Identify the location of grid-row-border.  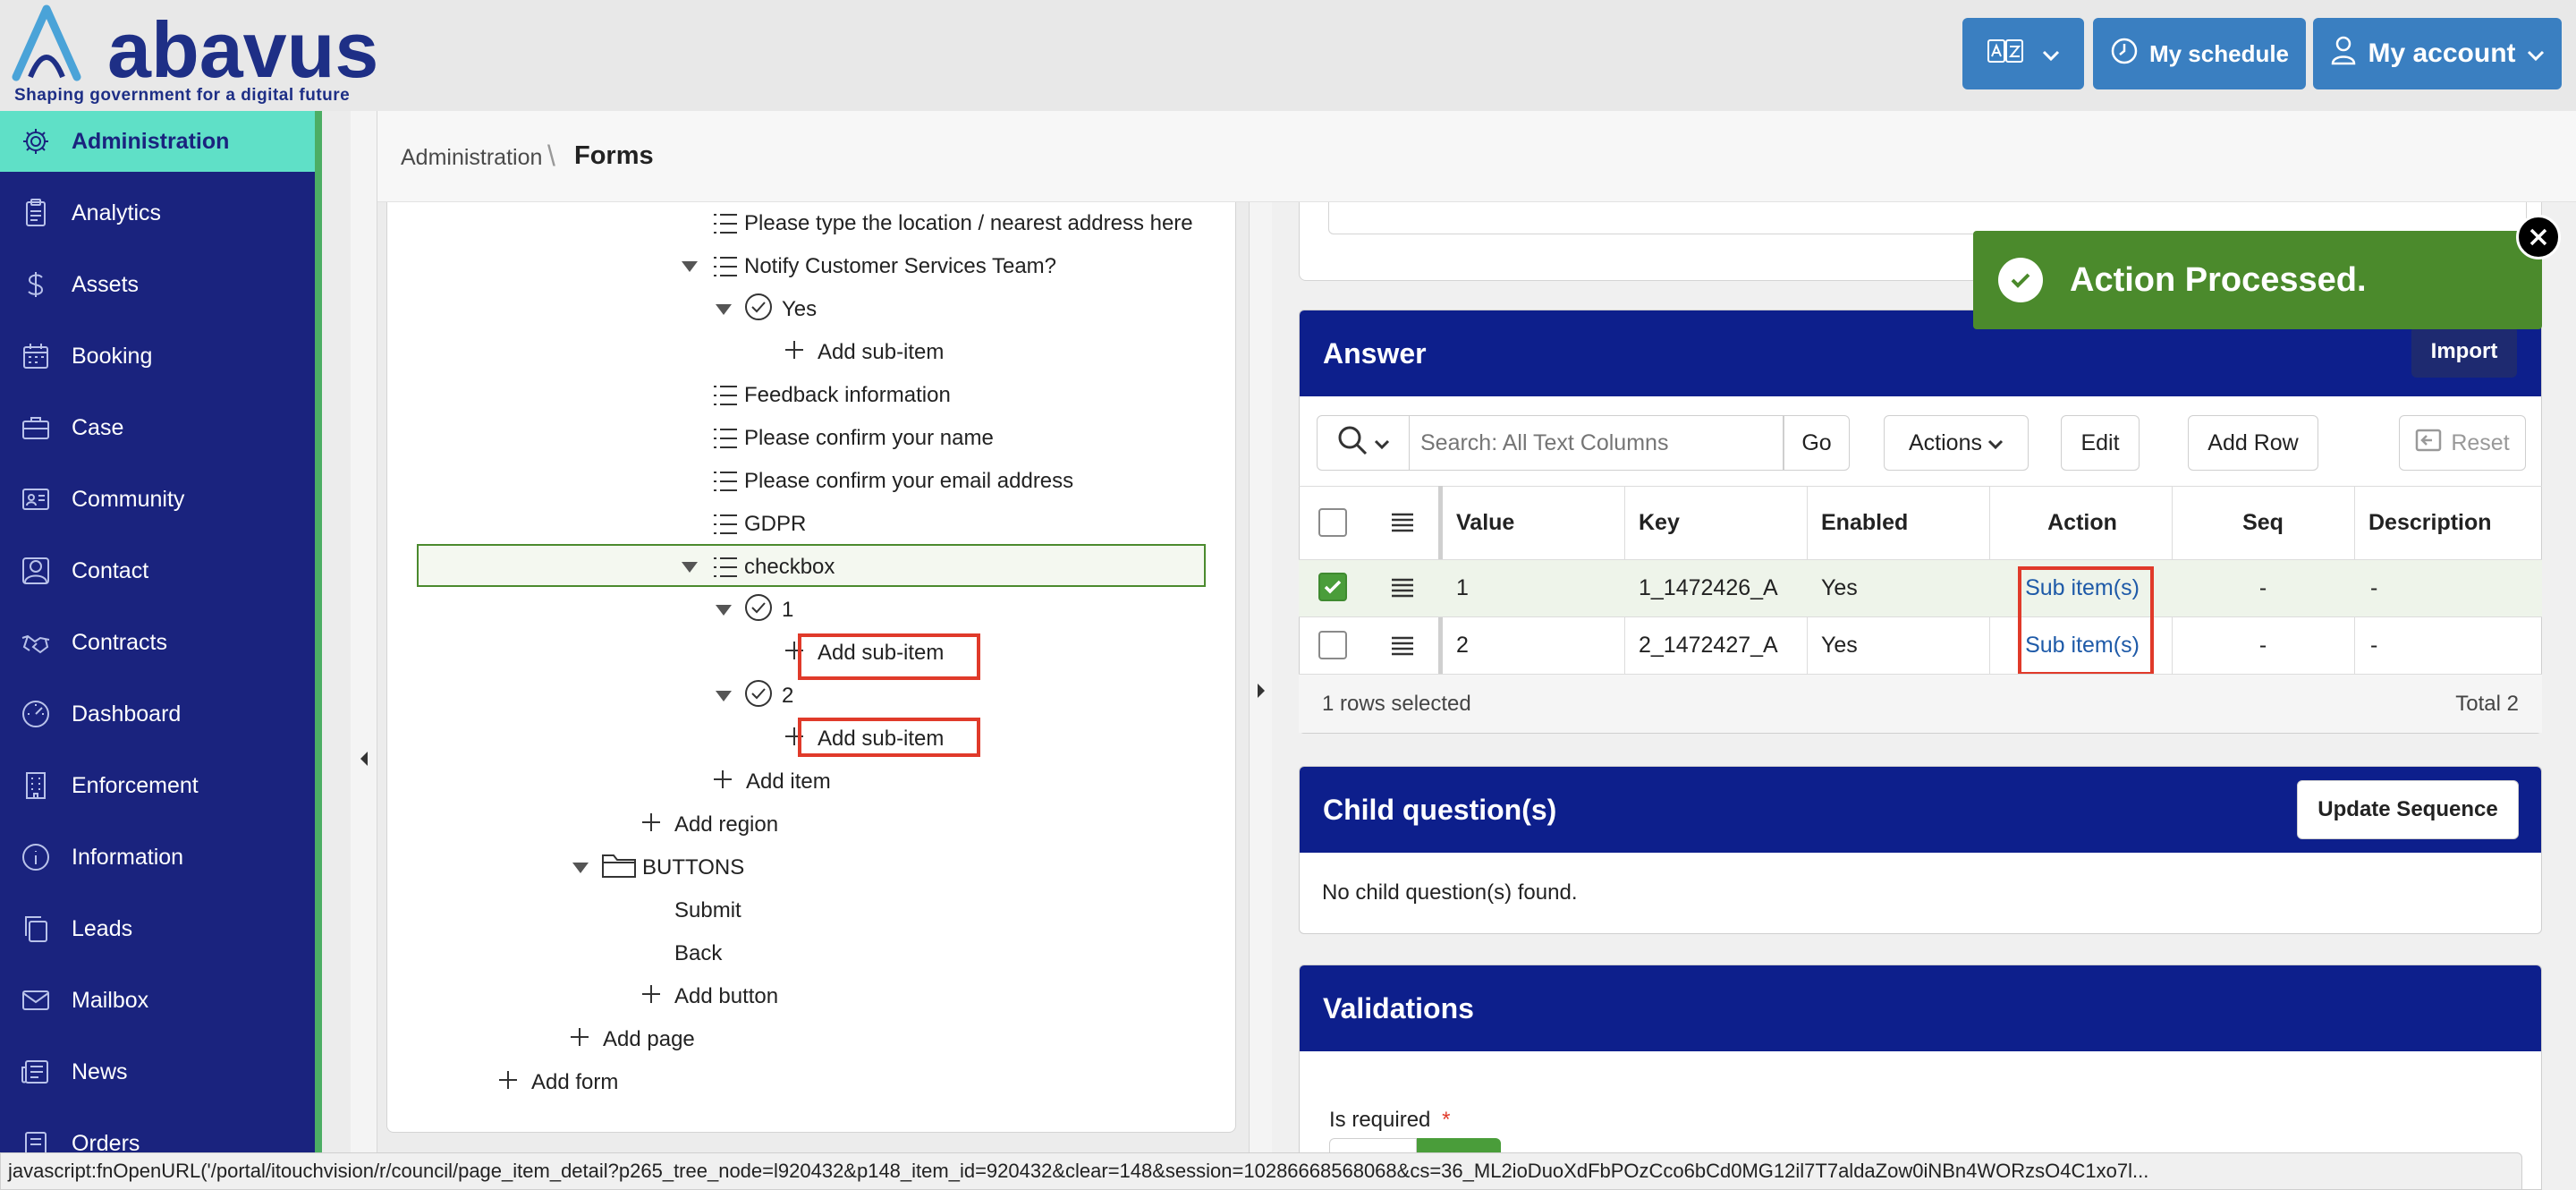
(1920, 616).